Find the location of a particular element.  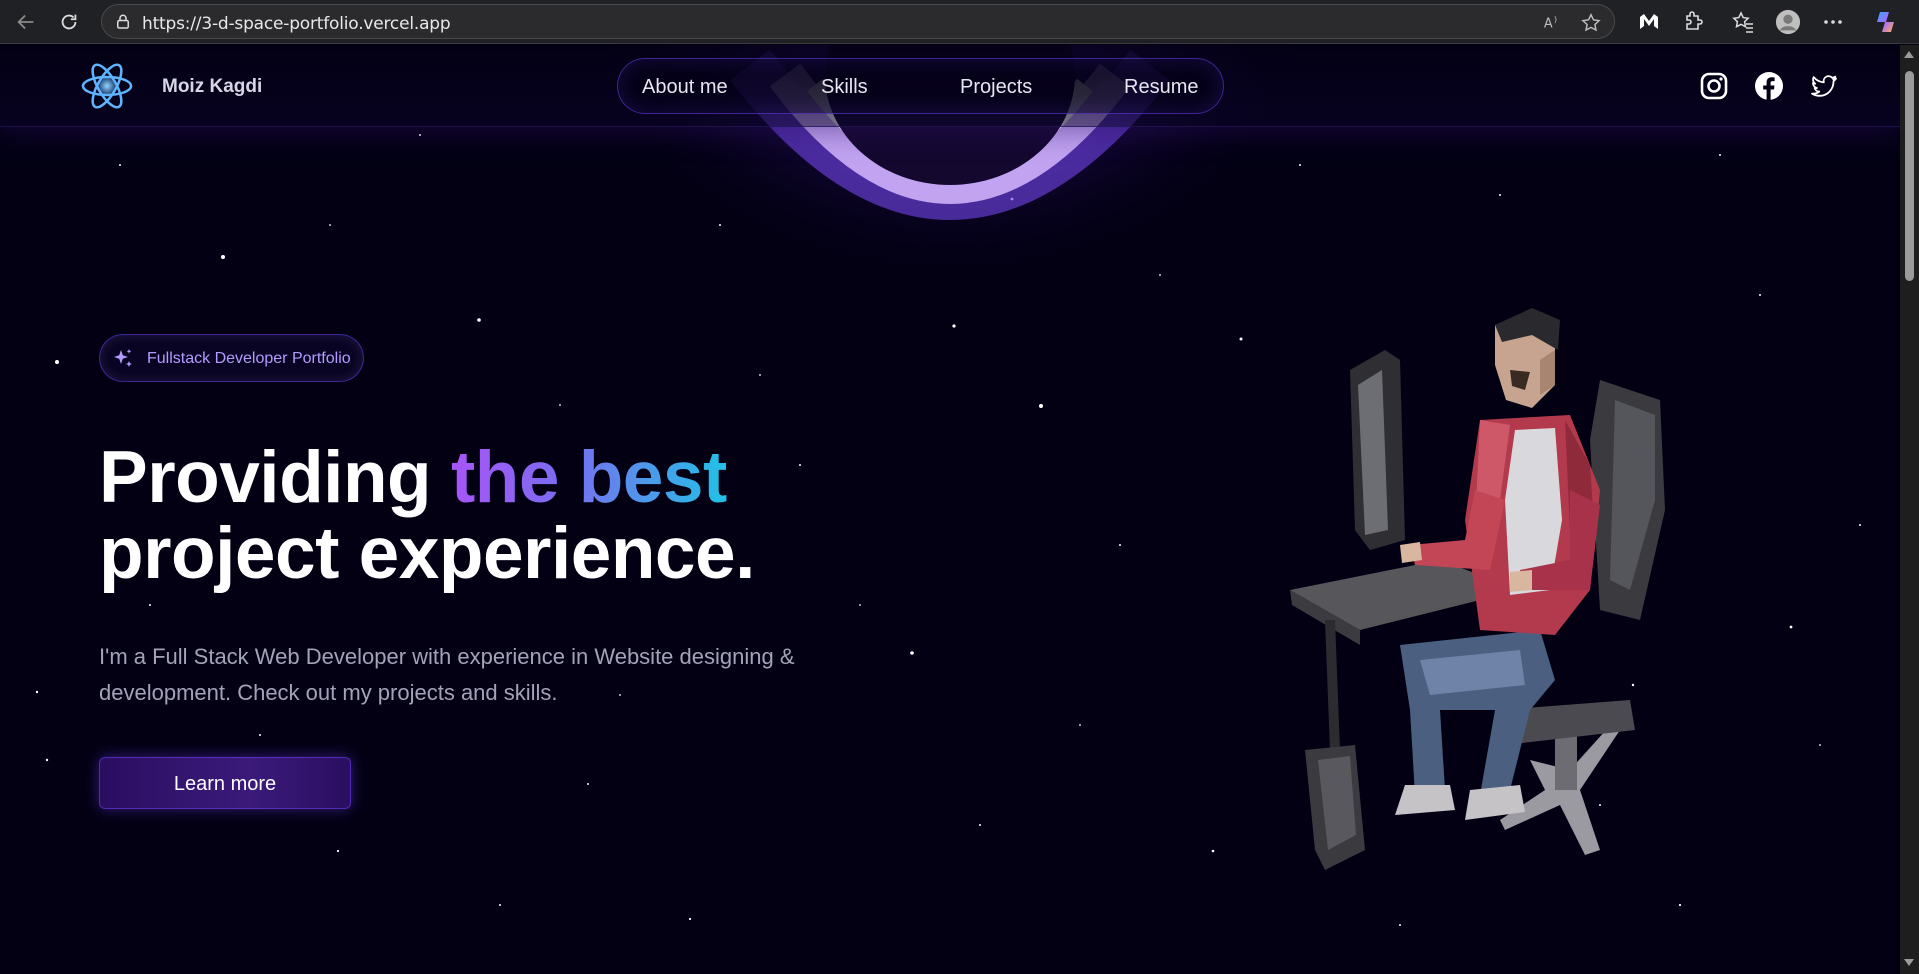

extensions-icon is located at coordinates (1693, 22).